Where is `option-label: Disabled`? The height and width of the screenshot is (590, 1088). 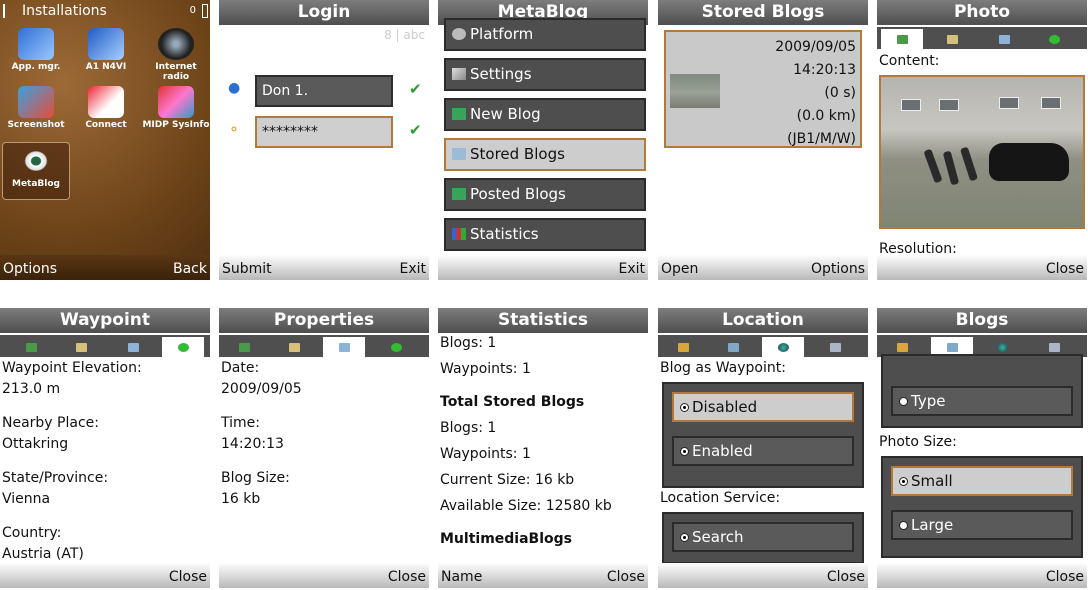 option-label: Disabled is located at coordinates (725, 407).